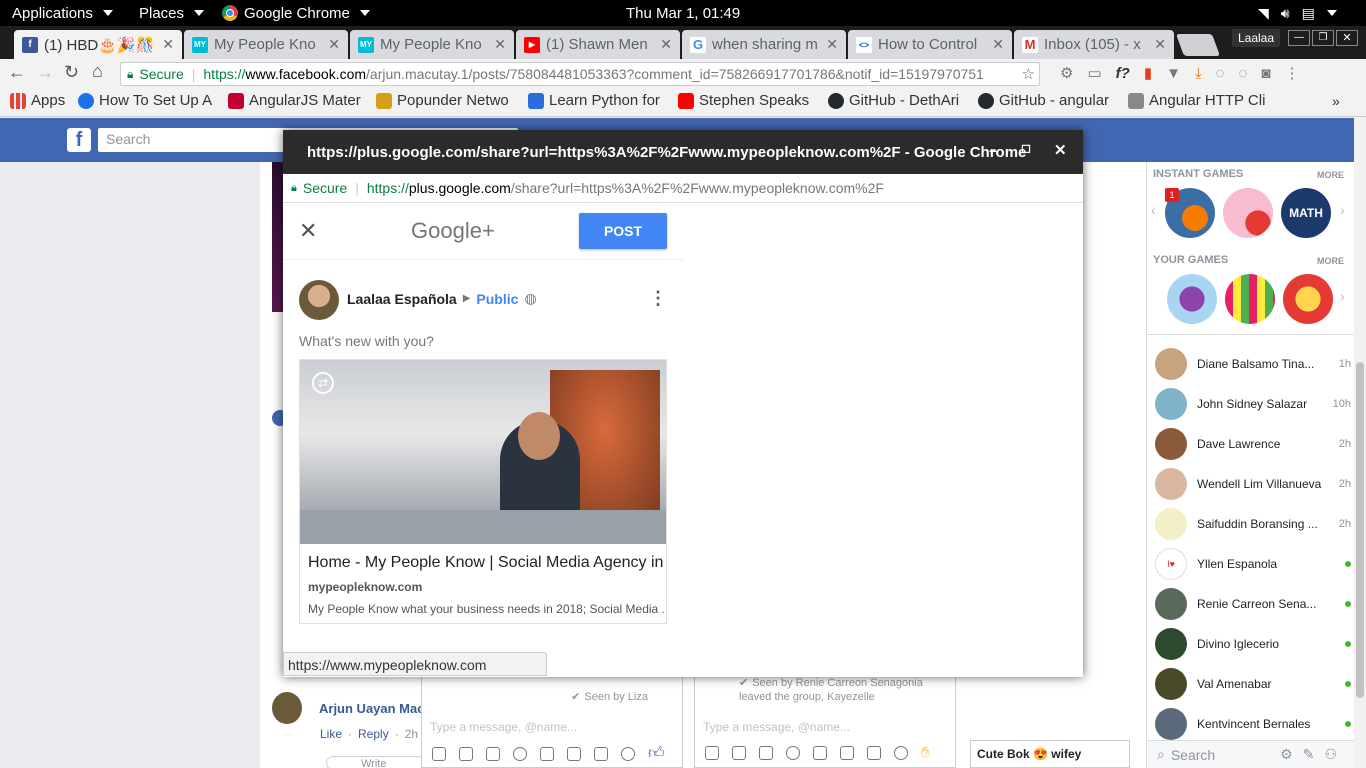 The image size is (1366, 768). Describe the element at coordinates (172, 13) in the screenshot. I see `places-menu: Places` at that location.